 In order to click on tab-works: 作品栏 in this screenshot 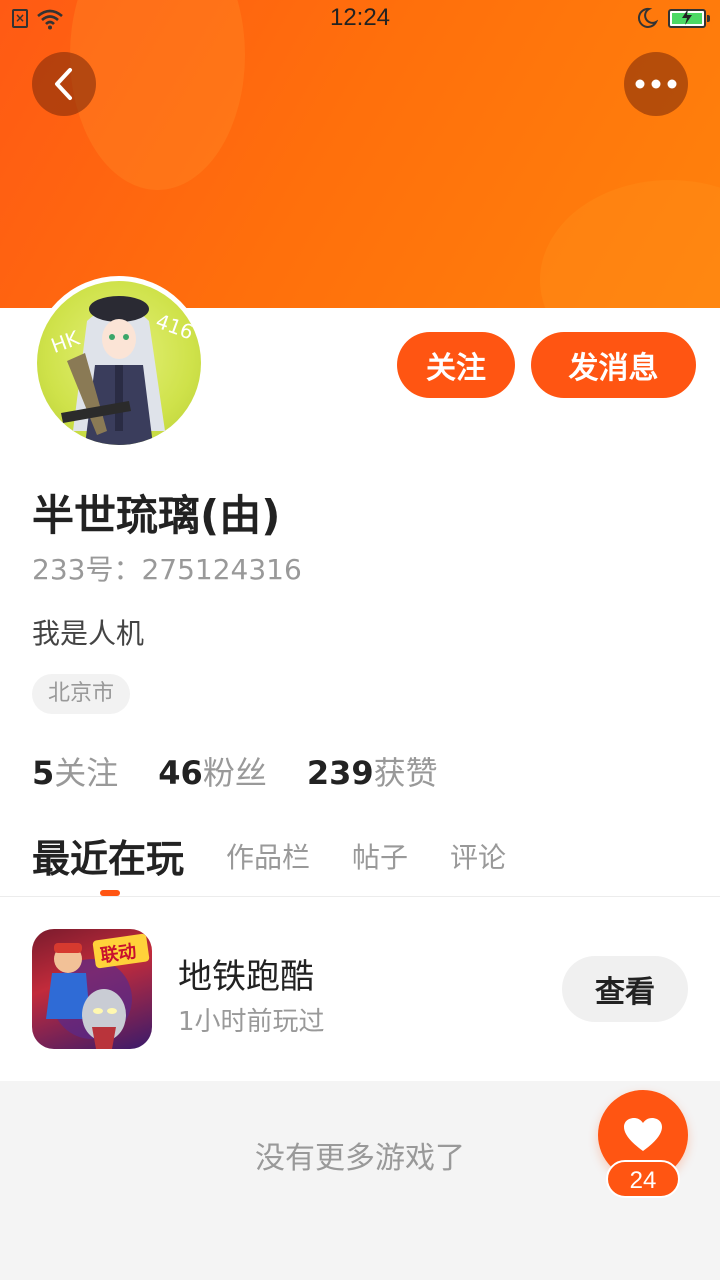, I will do `click(268, 852)`.